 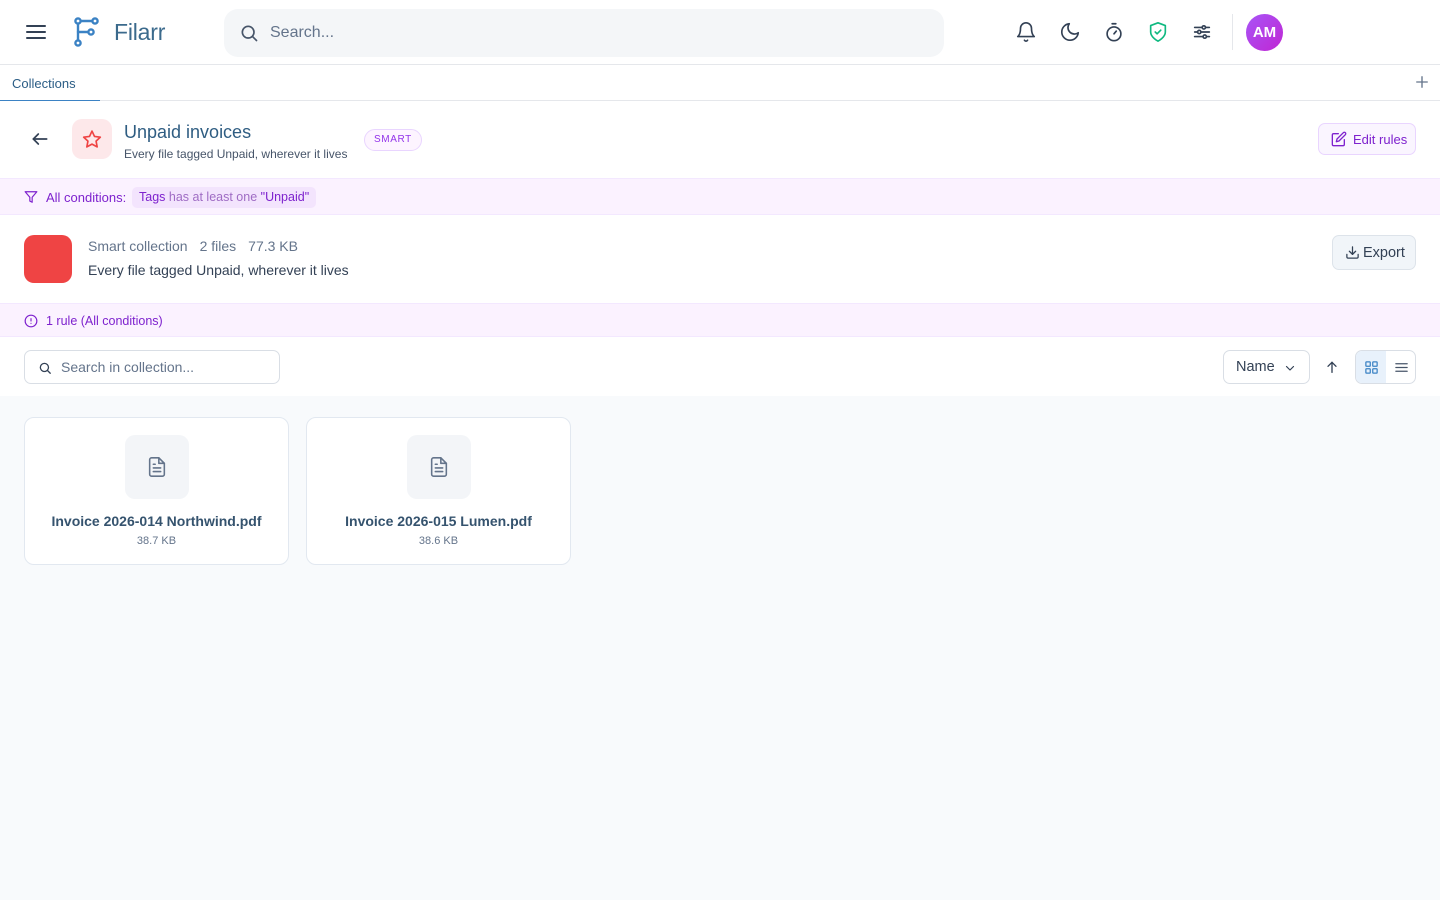 I want to click on conditions-label: All conditions:, so click(x=86, y=197).